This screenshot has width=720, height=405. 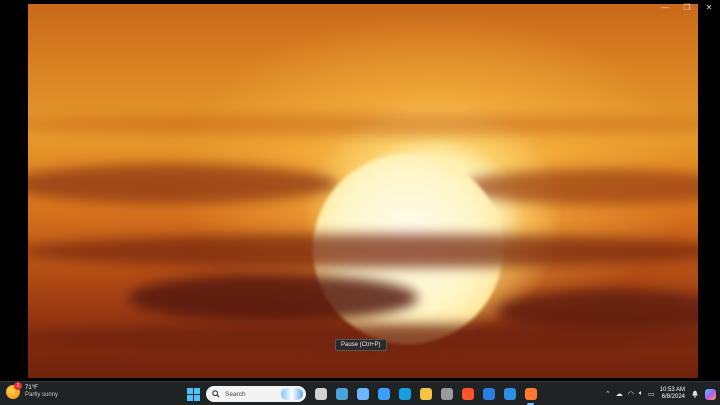 I want to click on notepad-icon, so click(x=362, y=394).